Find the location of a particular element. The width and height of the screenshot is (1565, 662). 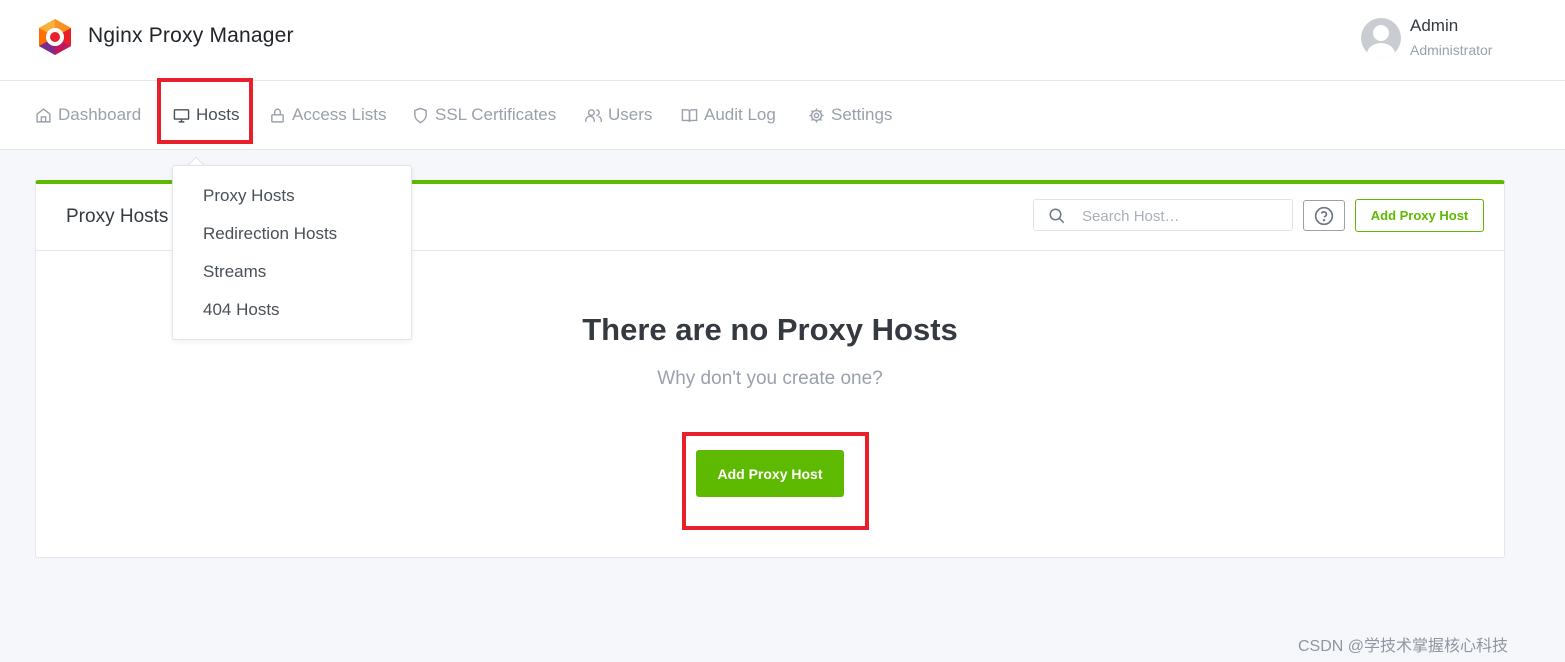

app-title: Nginx Proxy Manager is located at coordinates (191, 35).